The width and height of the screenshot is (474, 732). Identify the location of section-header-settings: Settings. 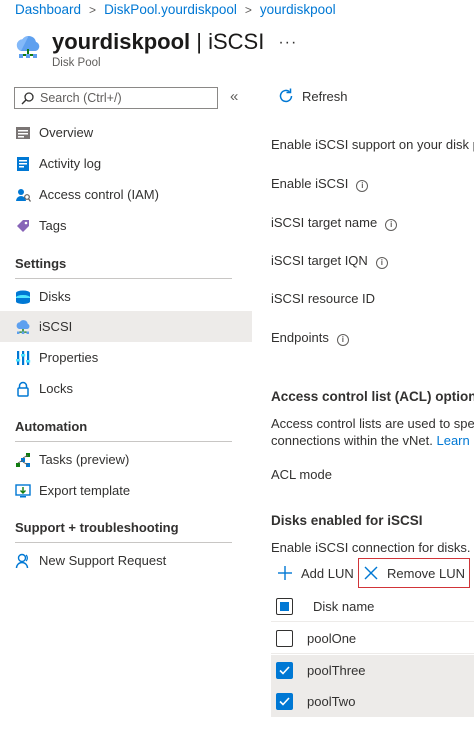
(41, 263).